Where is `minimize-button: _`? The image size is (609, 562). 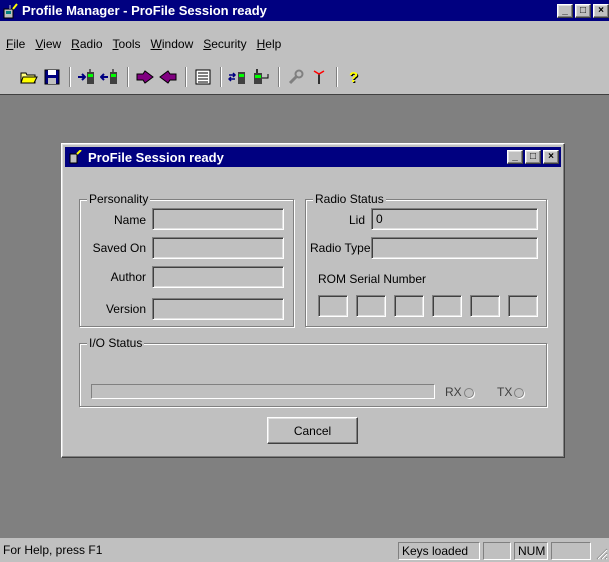
minimize-button: _ is located at coordinates (565, 10).